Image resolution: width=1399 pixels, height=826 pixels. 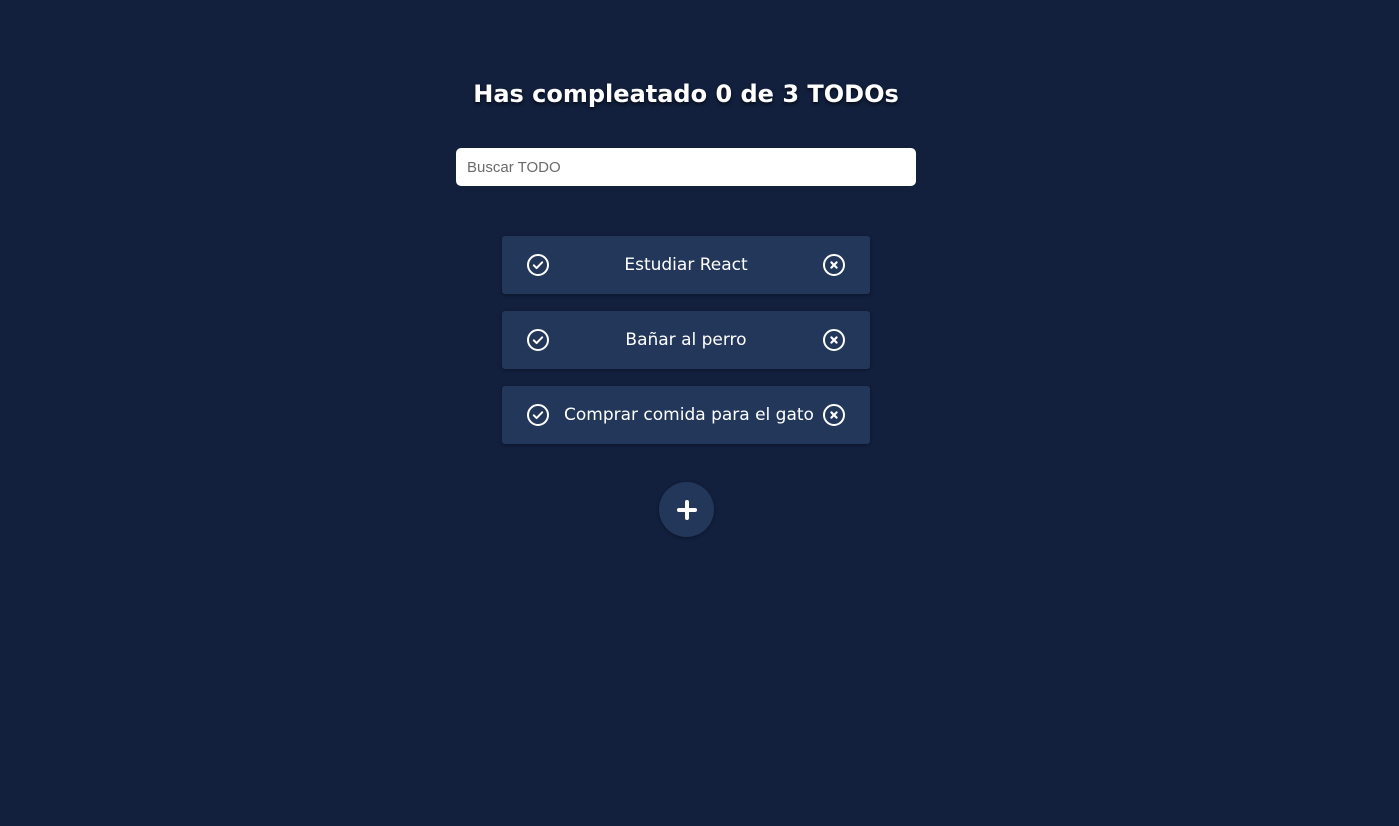 I want to click on todo-item: Bañar al perro, so click(x=686, y=340).